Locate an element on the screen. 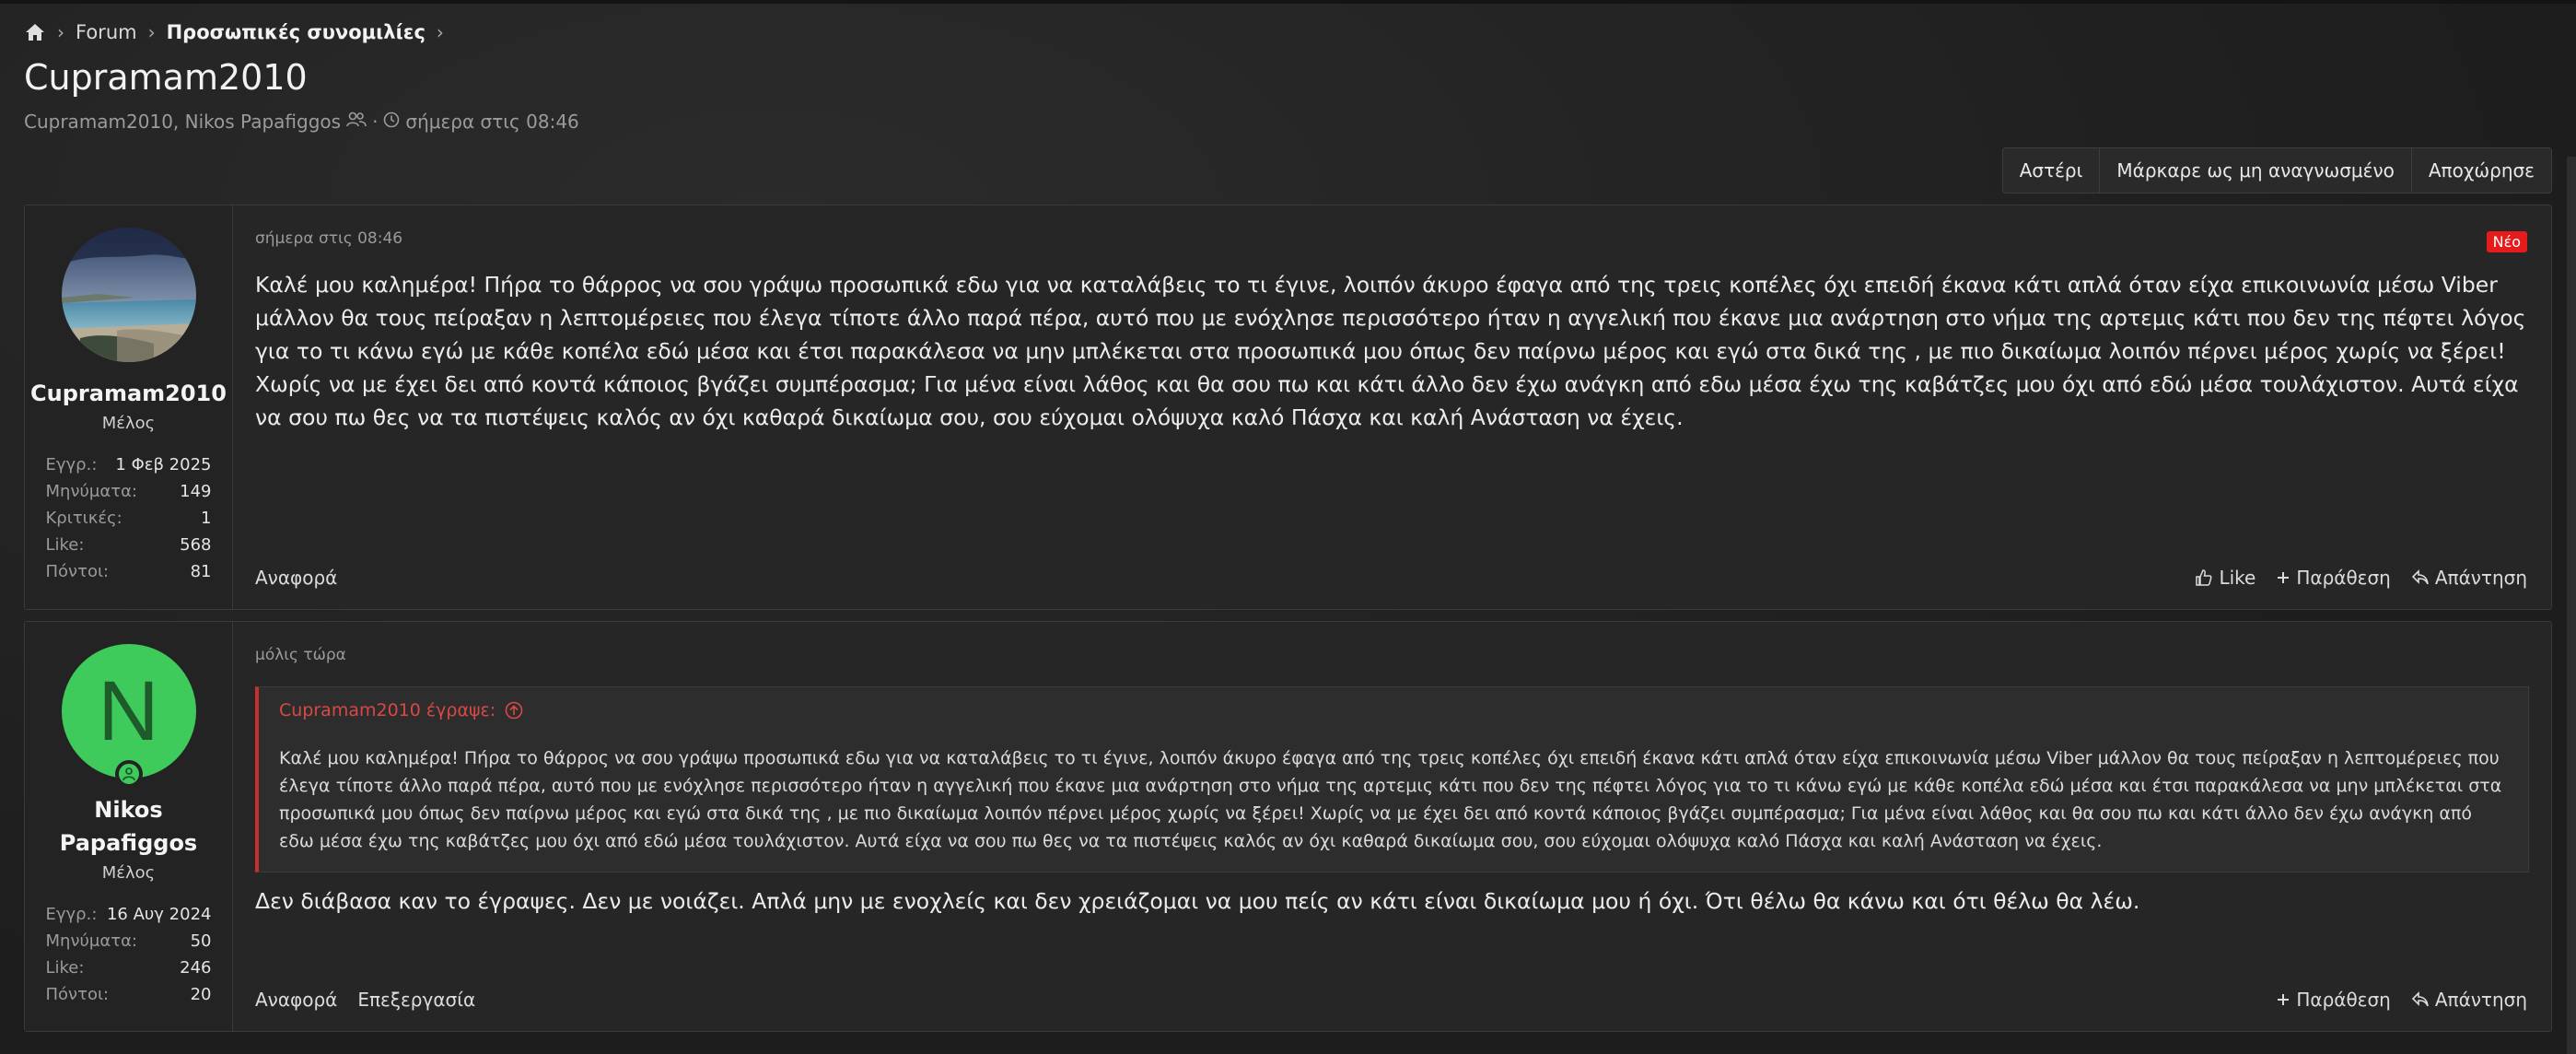  page-title: Cupramam2010 is located at coordinates (166, 78).